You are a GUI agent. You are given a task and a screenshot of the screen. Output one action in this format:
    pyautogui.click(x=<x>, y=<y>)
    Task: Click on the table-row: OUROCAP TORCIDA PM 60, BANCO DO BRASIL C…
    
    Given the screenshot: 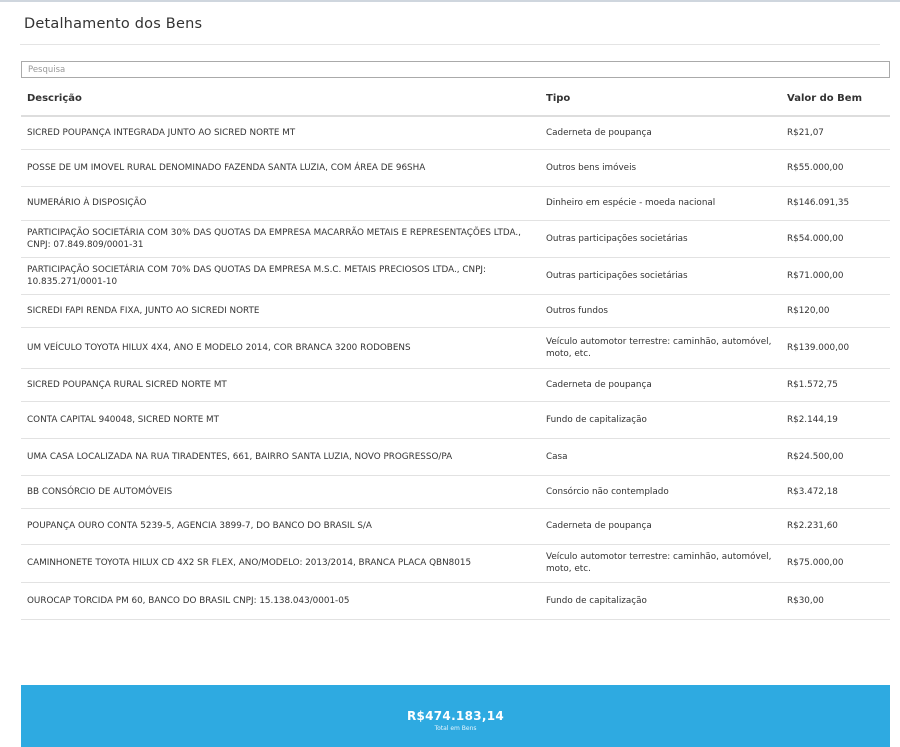 What is the action you would take?
    pyautogui.click(x=455, y=601)
    